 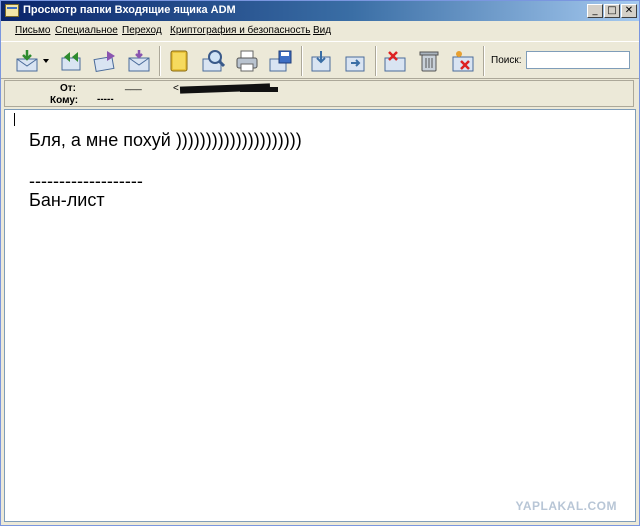 I want to click on message-line: Бля, а мне похуй ))))))))))))))))))))), so click(x=165, y=140).